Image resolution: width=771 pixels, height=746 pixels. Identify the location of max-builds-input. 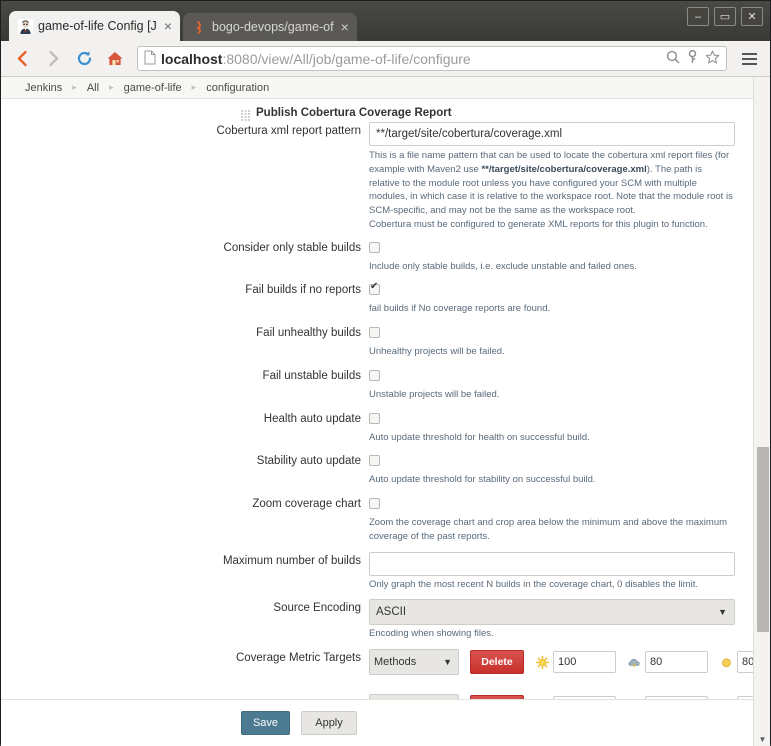
(552, 564).